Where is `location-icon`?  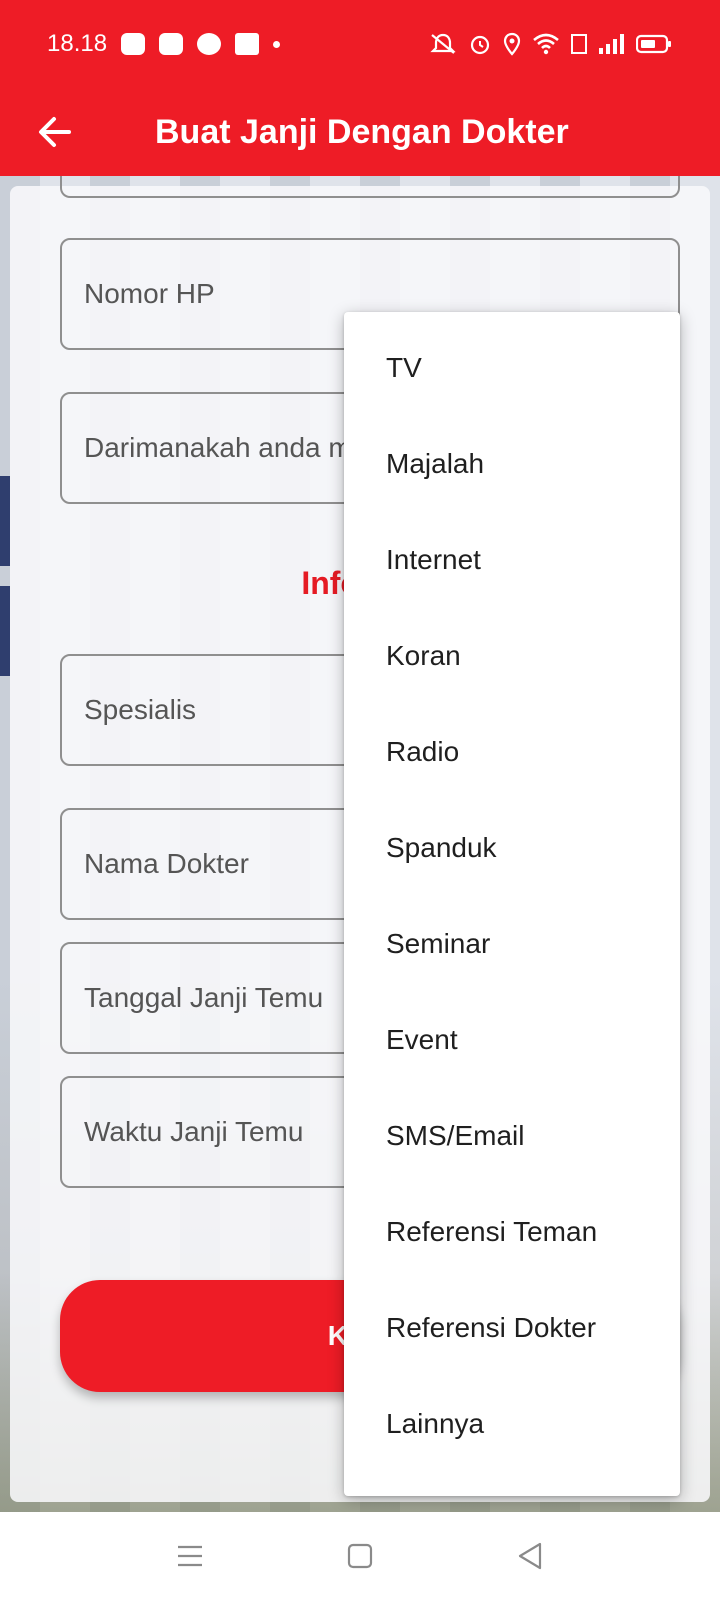
location-icon is located at coordinates (512, 44).